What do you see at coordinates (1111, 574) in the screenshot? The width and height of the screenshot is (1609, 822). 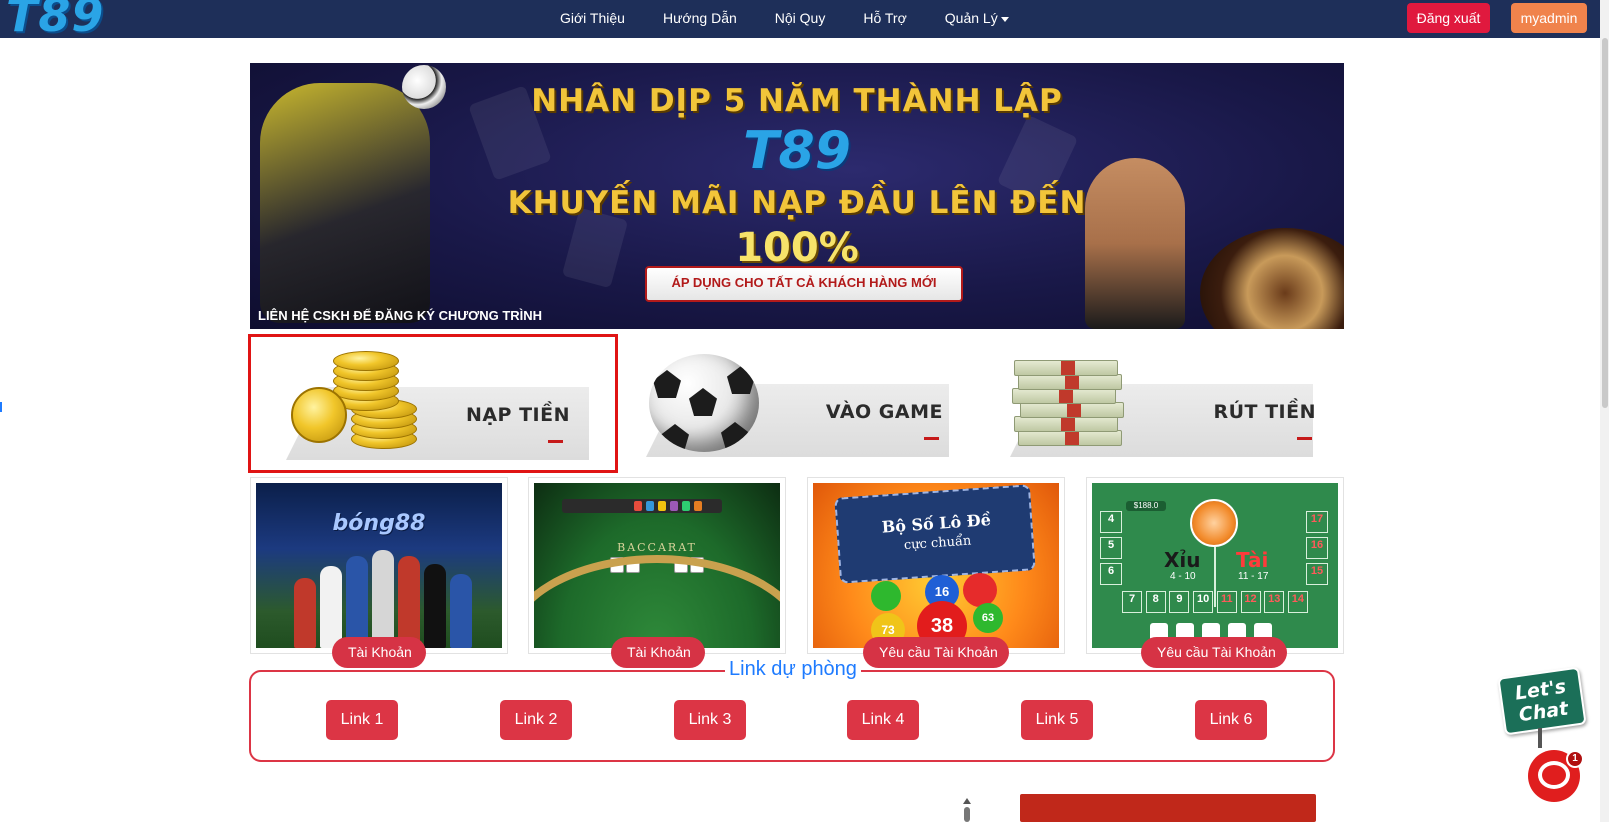 I see `xiu-number-cell: 6` at bounding box center [1111, 574].